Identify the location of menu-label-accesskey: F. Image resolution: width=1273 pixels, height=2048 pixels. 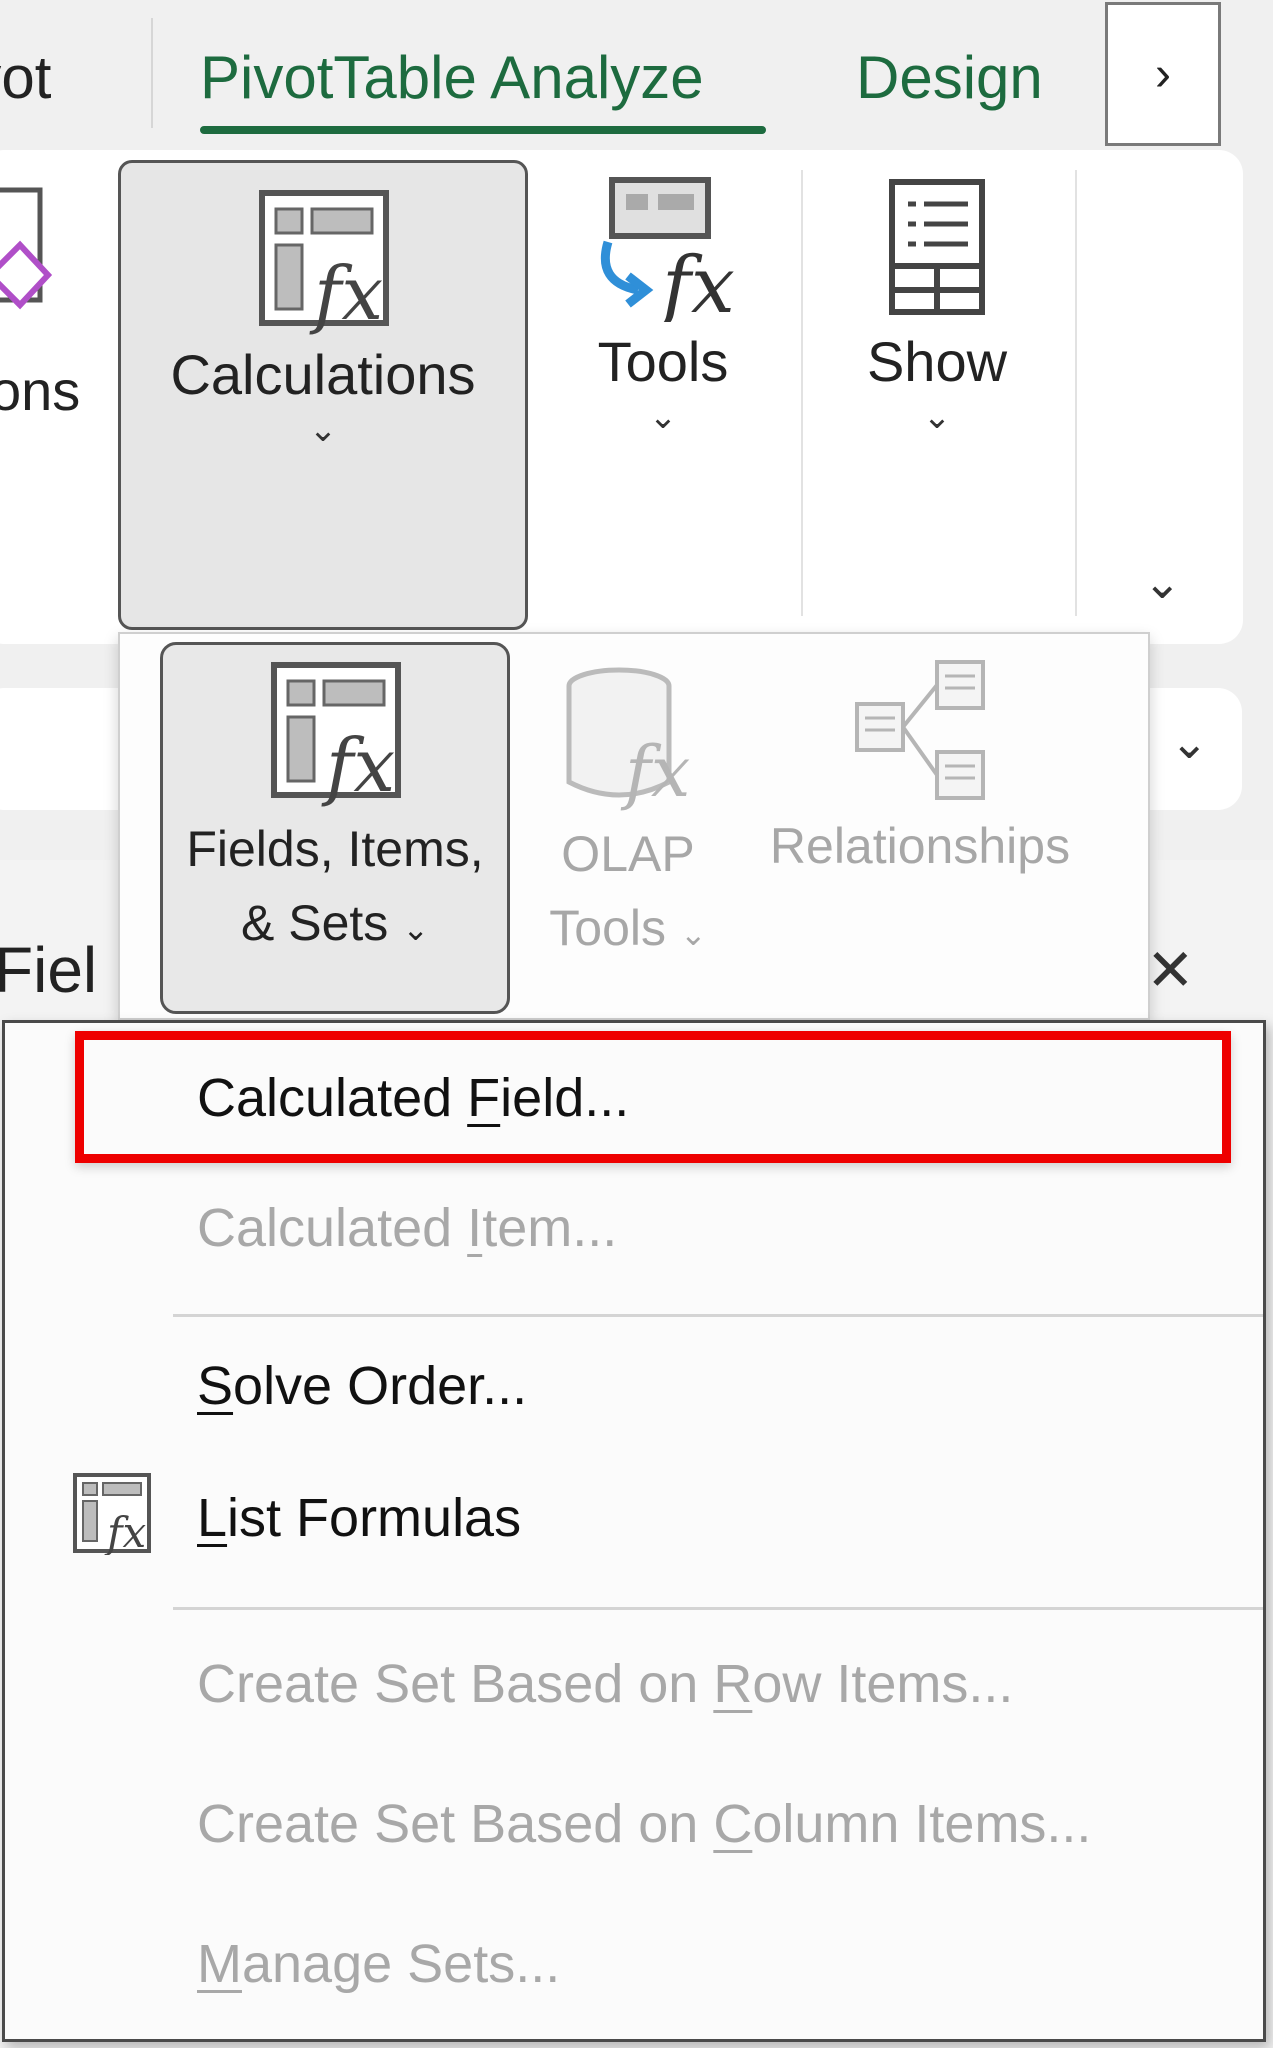
(484, 1098).